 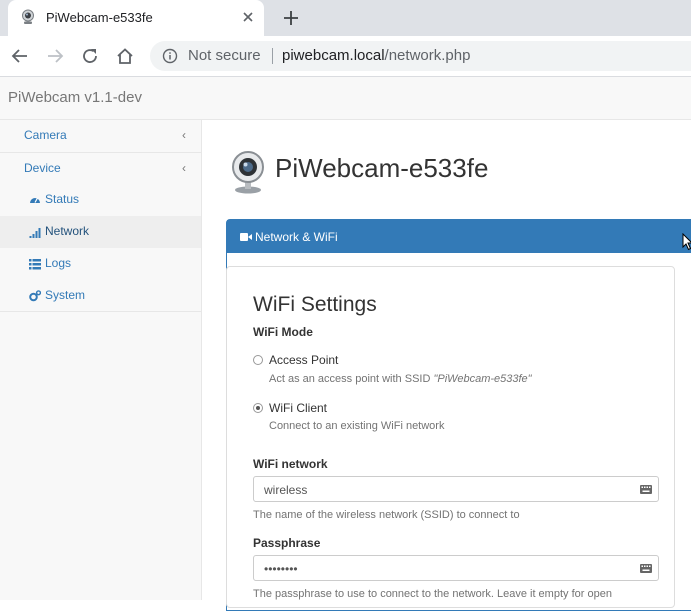 What do you see at coordinates (298, 408) in the screenshot?
I see `wifi-client-label: WiFi Client` at bounding box center [298, 408].